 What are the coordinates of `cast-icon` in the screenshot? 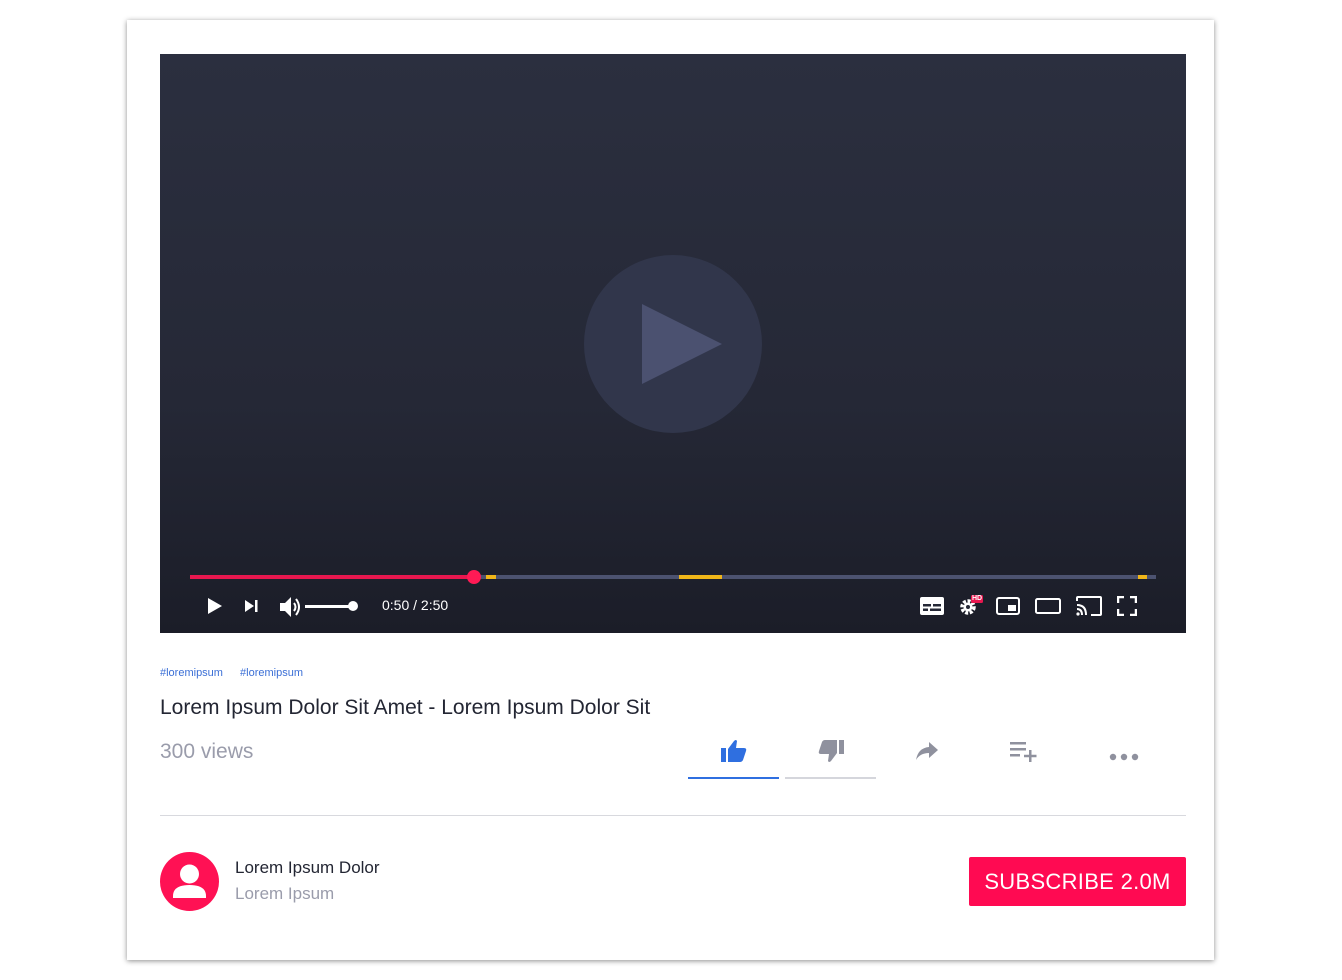 It's located at (1089, 606).